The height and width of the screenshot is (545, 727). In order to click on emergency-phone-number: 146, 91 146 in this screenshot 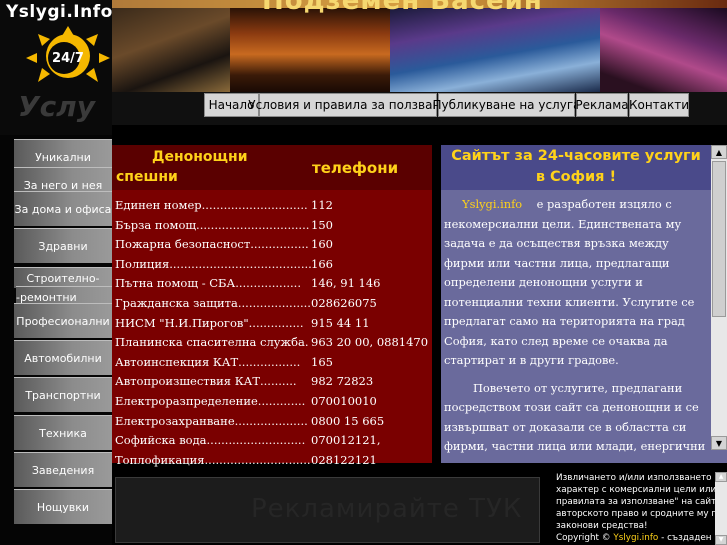, I will do `click(346, 283)`.